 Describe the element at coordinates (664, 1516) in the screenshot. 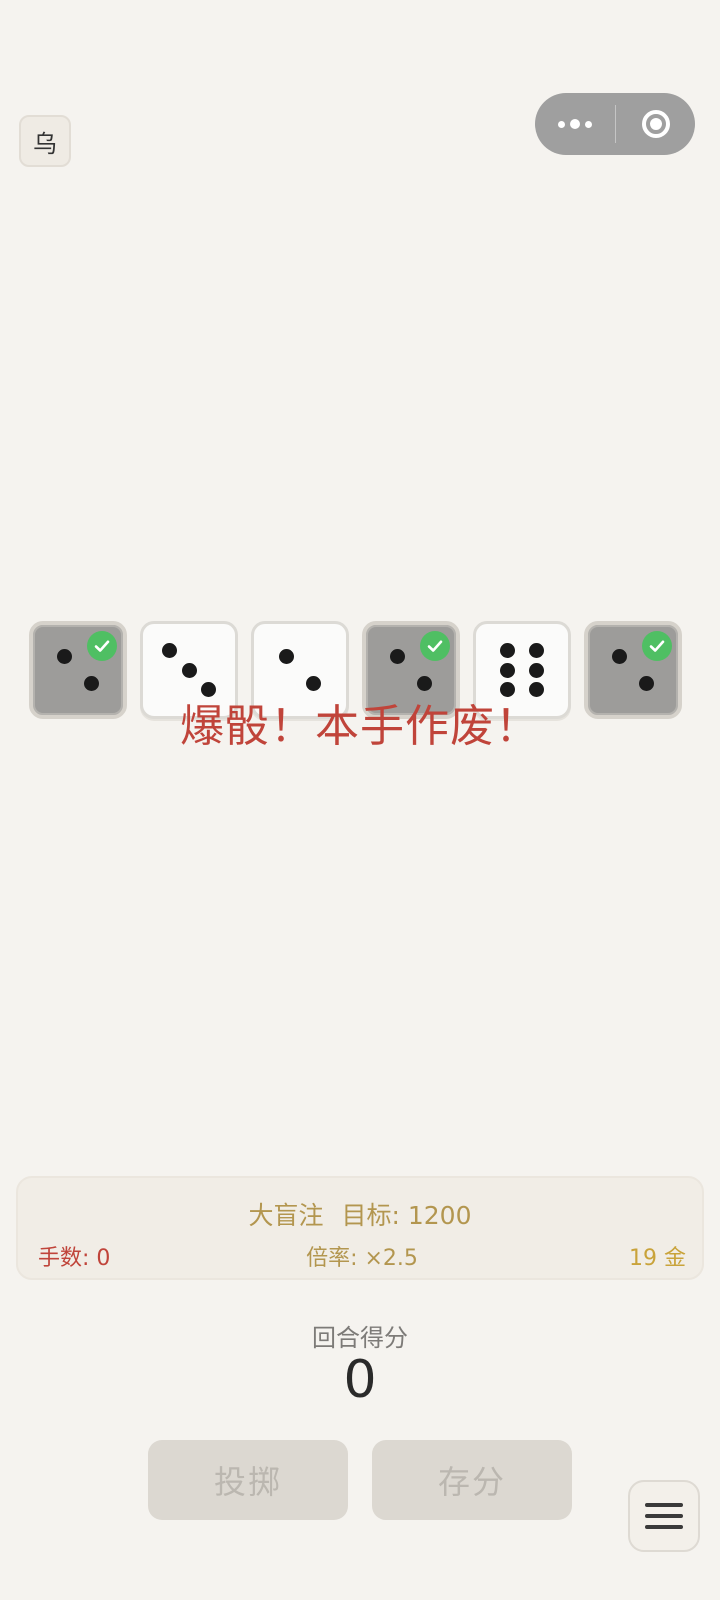

I see `hamburger-menu-icon` at that location.